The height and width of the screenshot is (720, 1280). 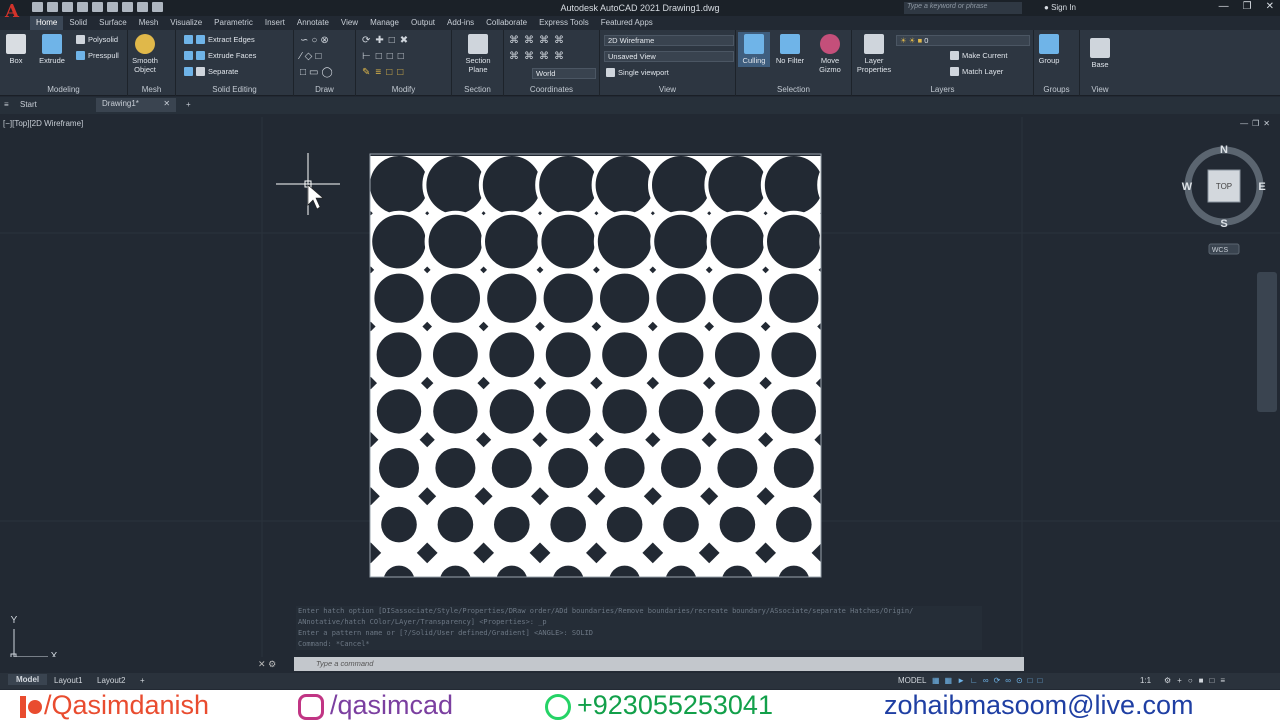 I want to click on presspull-button: Presspull, so click(x=97, y=55).